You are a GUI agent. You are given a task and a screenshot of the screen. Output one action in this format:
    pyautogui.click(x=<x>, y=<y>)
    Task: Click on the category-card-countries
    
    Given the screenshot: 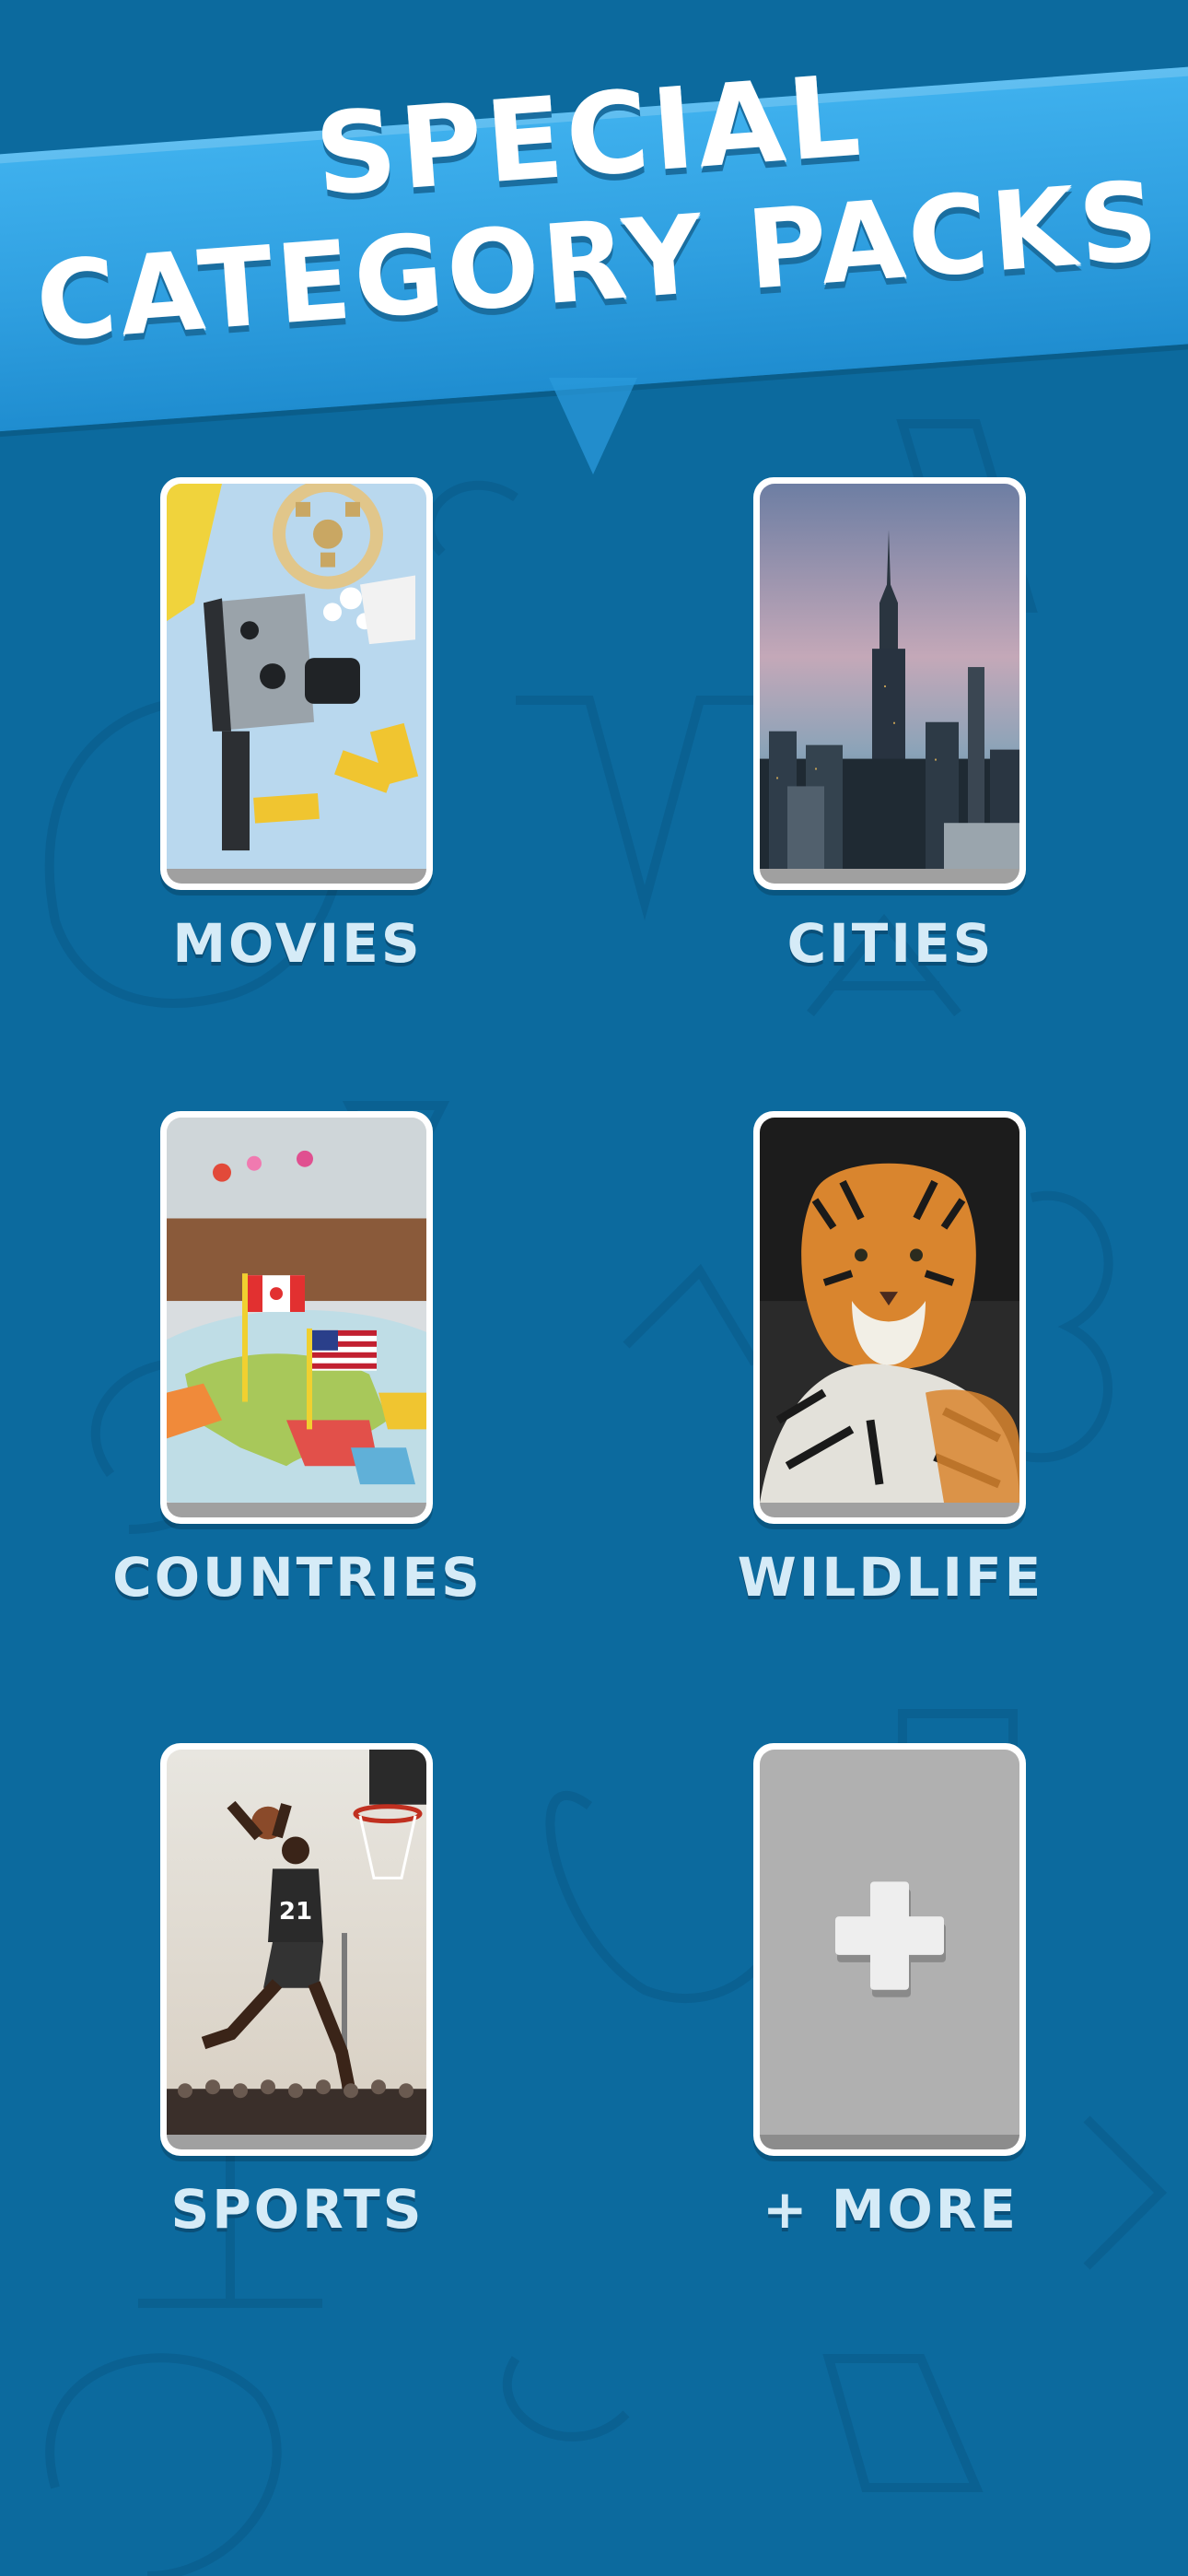 What is the action you would take?
    pyautogui.click(x=296, y=1317)
    